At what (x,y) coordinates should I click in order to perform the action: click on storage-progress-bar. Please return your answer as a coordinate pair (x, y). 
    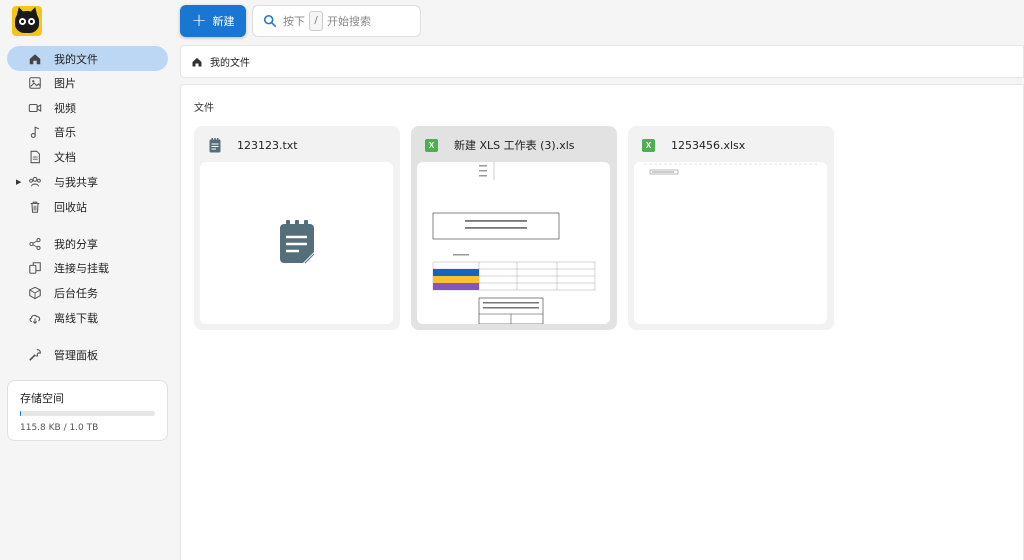
    Looking at the image, I should click on (87, 413).